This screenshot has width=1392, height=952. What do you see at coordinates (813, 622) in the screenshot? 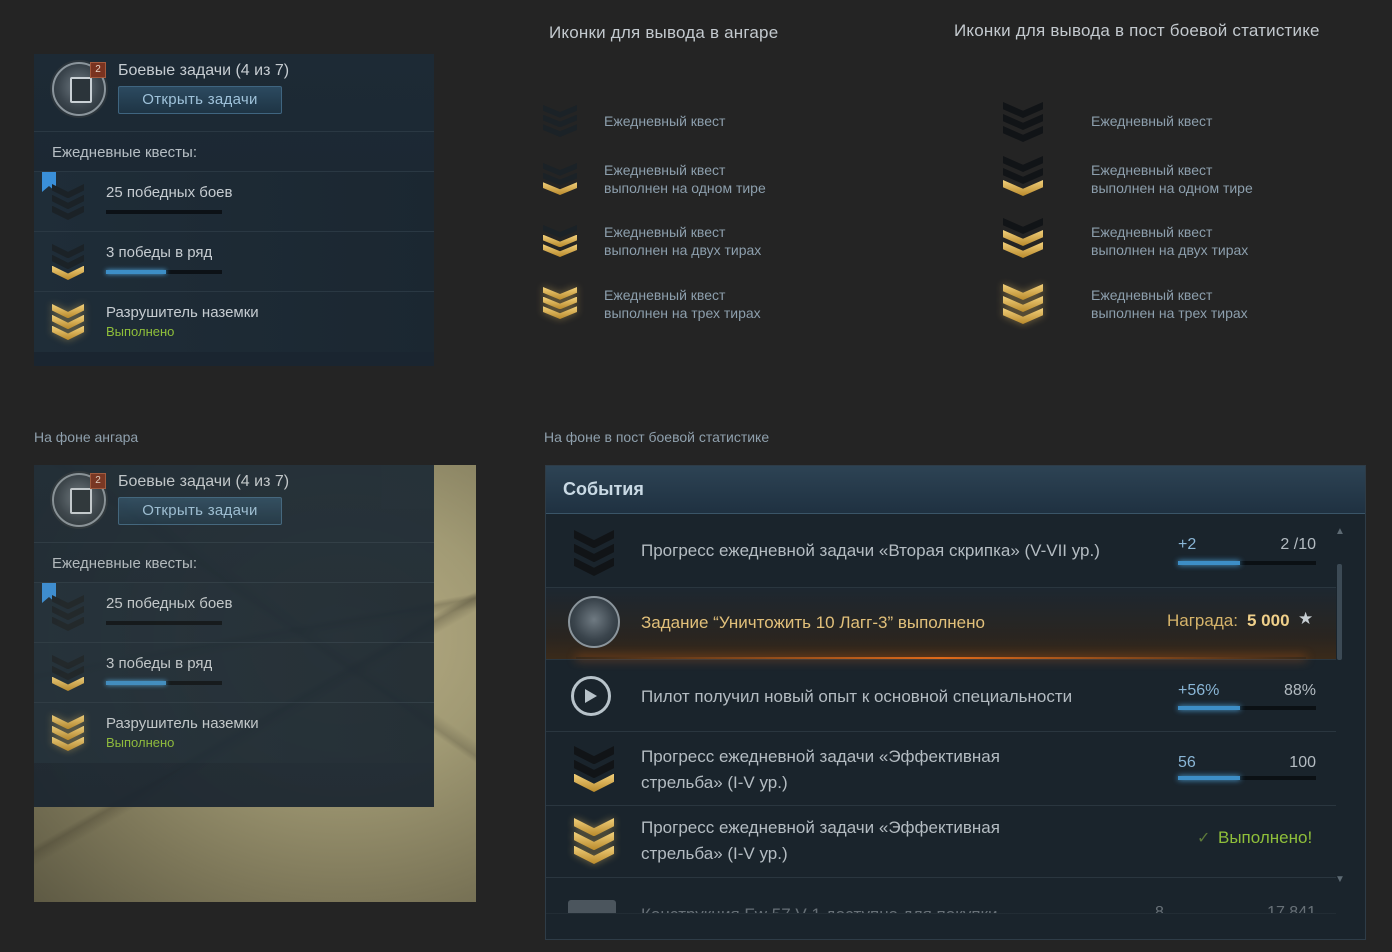
I see `event-text: Задание “Уничтожить 10 Лагг-3” выполнено` at bounding box center [813, 622].